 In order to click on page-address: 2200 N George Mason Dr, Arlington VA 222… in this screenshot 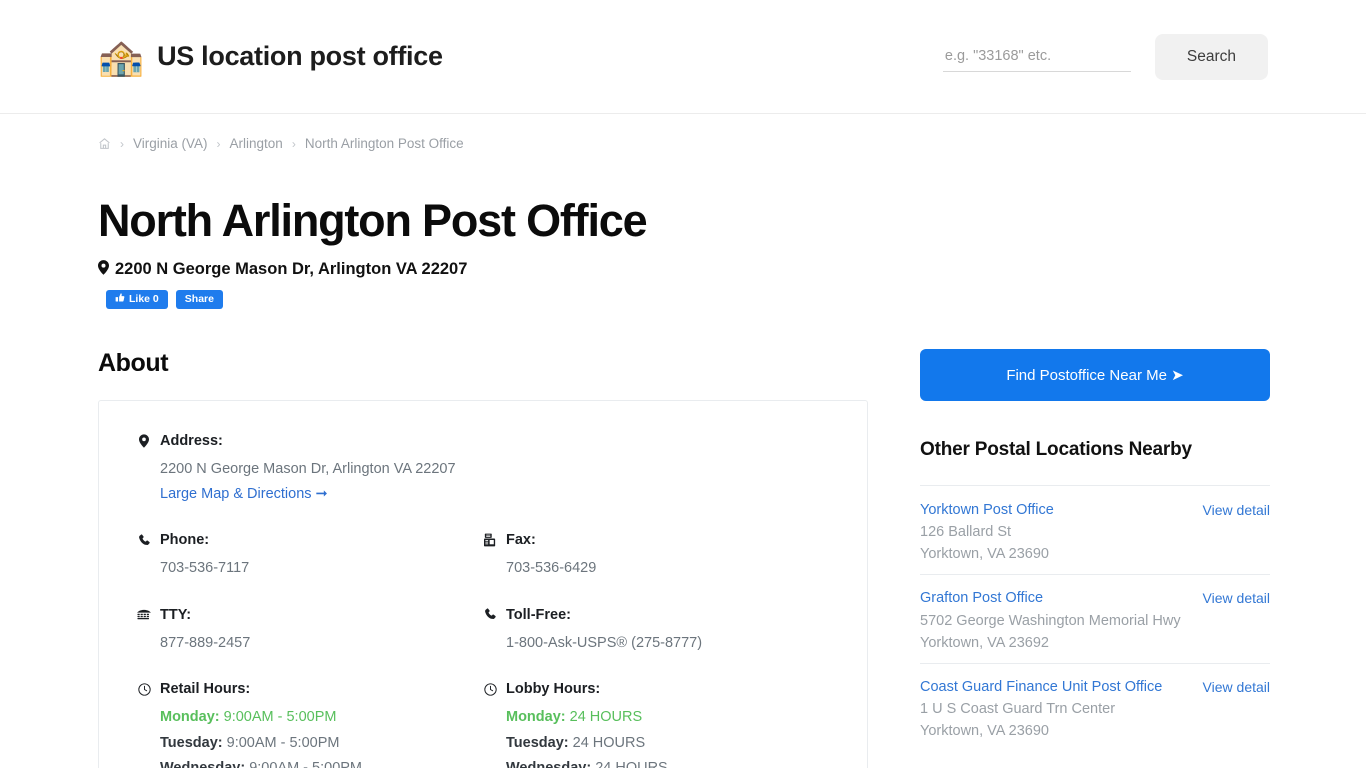, I will do `click(683, 269)`.